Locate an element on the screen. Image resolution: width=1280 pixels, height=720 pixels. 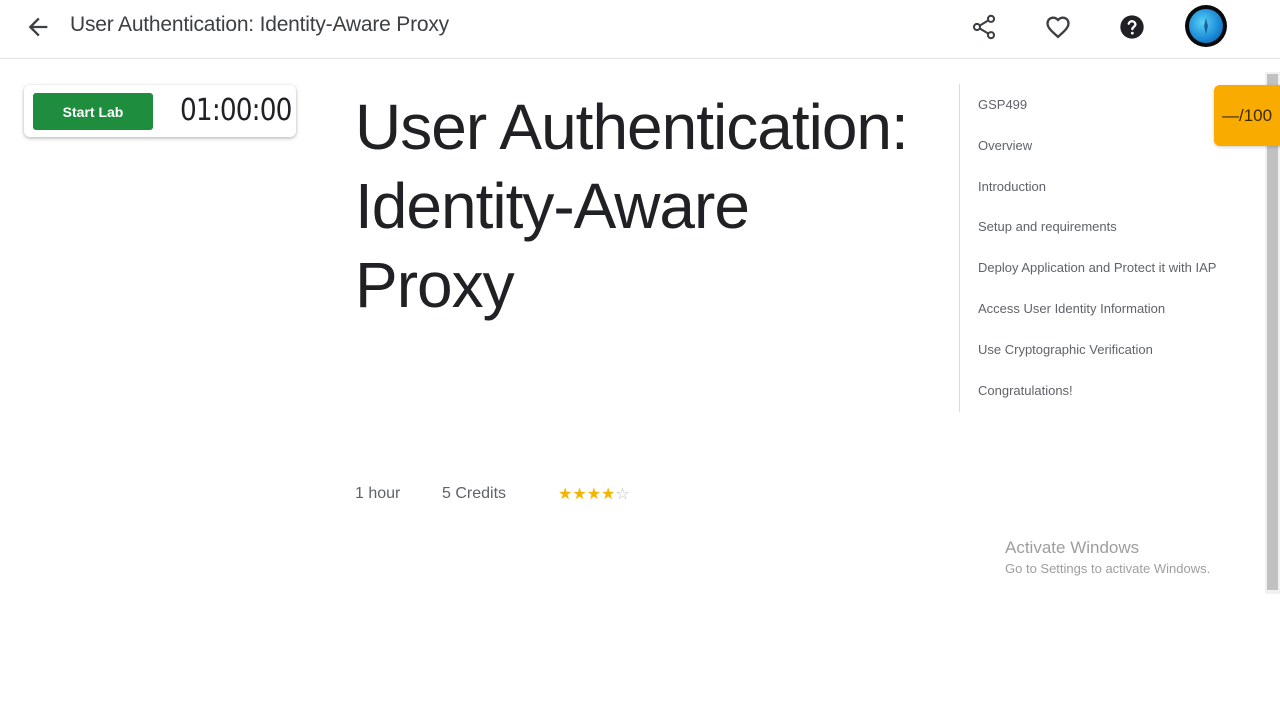
start-lab-button: Start Lab is located at coordinates (93, 111).